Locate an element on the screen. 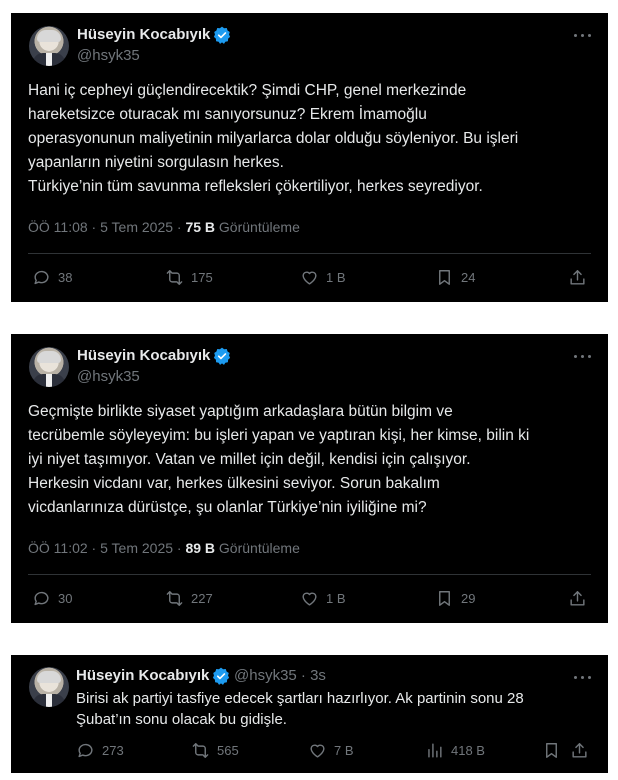  like-count: 7 B is located at coordinates (344, 750).